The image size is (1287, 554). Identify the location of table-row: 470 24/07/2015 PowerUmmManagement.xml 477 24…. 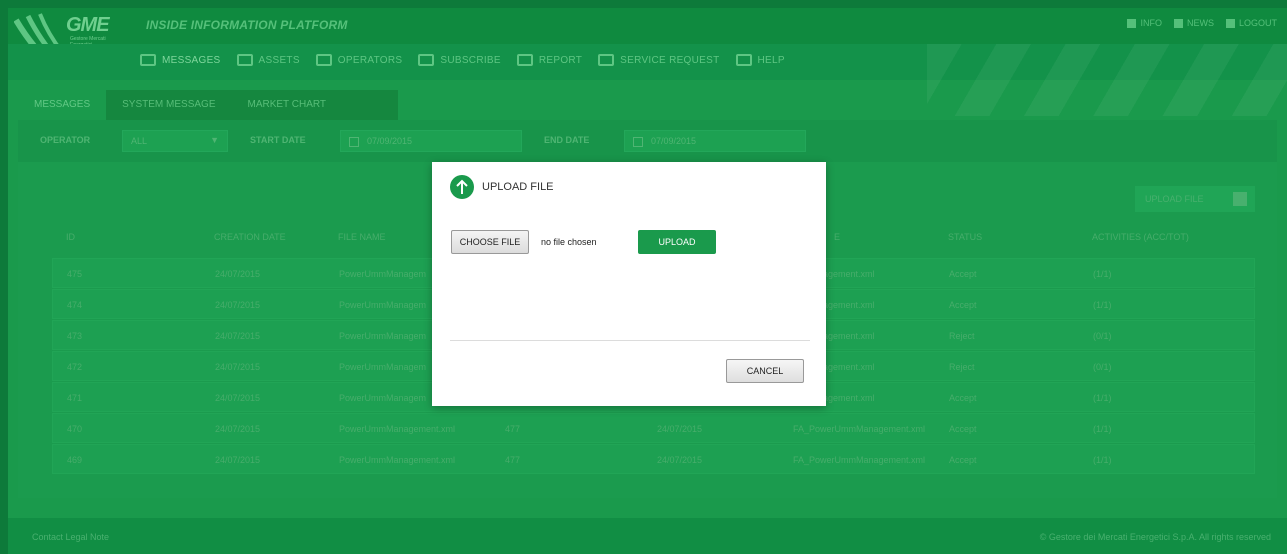
(653, 428).